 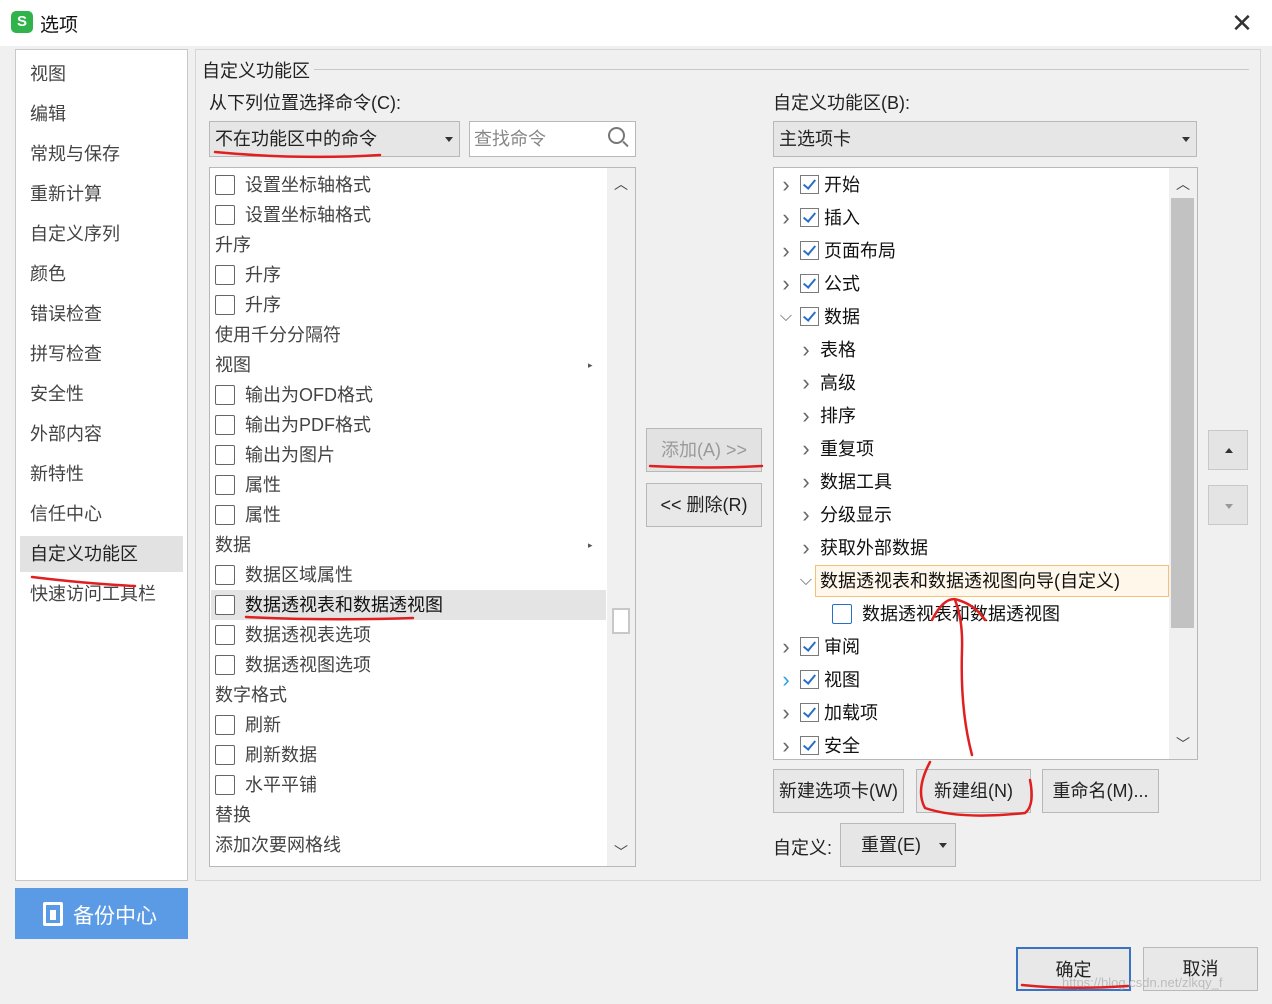 What do you see at coordinates (101, 154) in the screenshot?
I see `nav-item: 常规与保存` at bounding box center [101, 154].